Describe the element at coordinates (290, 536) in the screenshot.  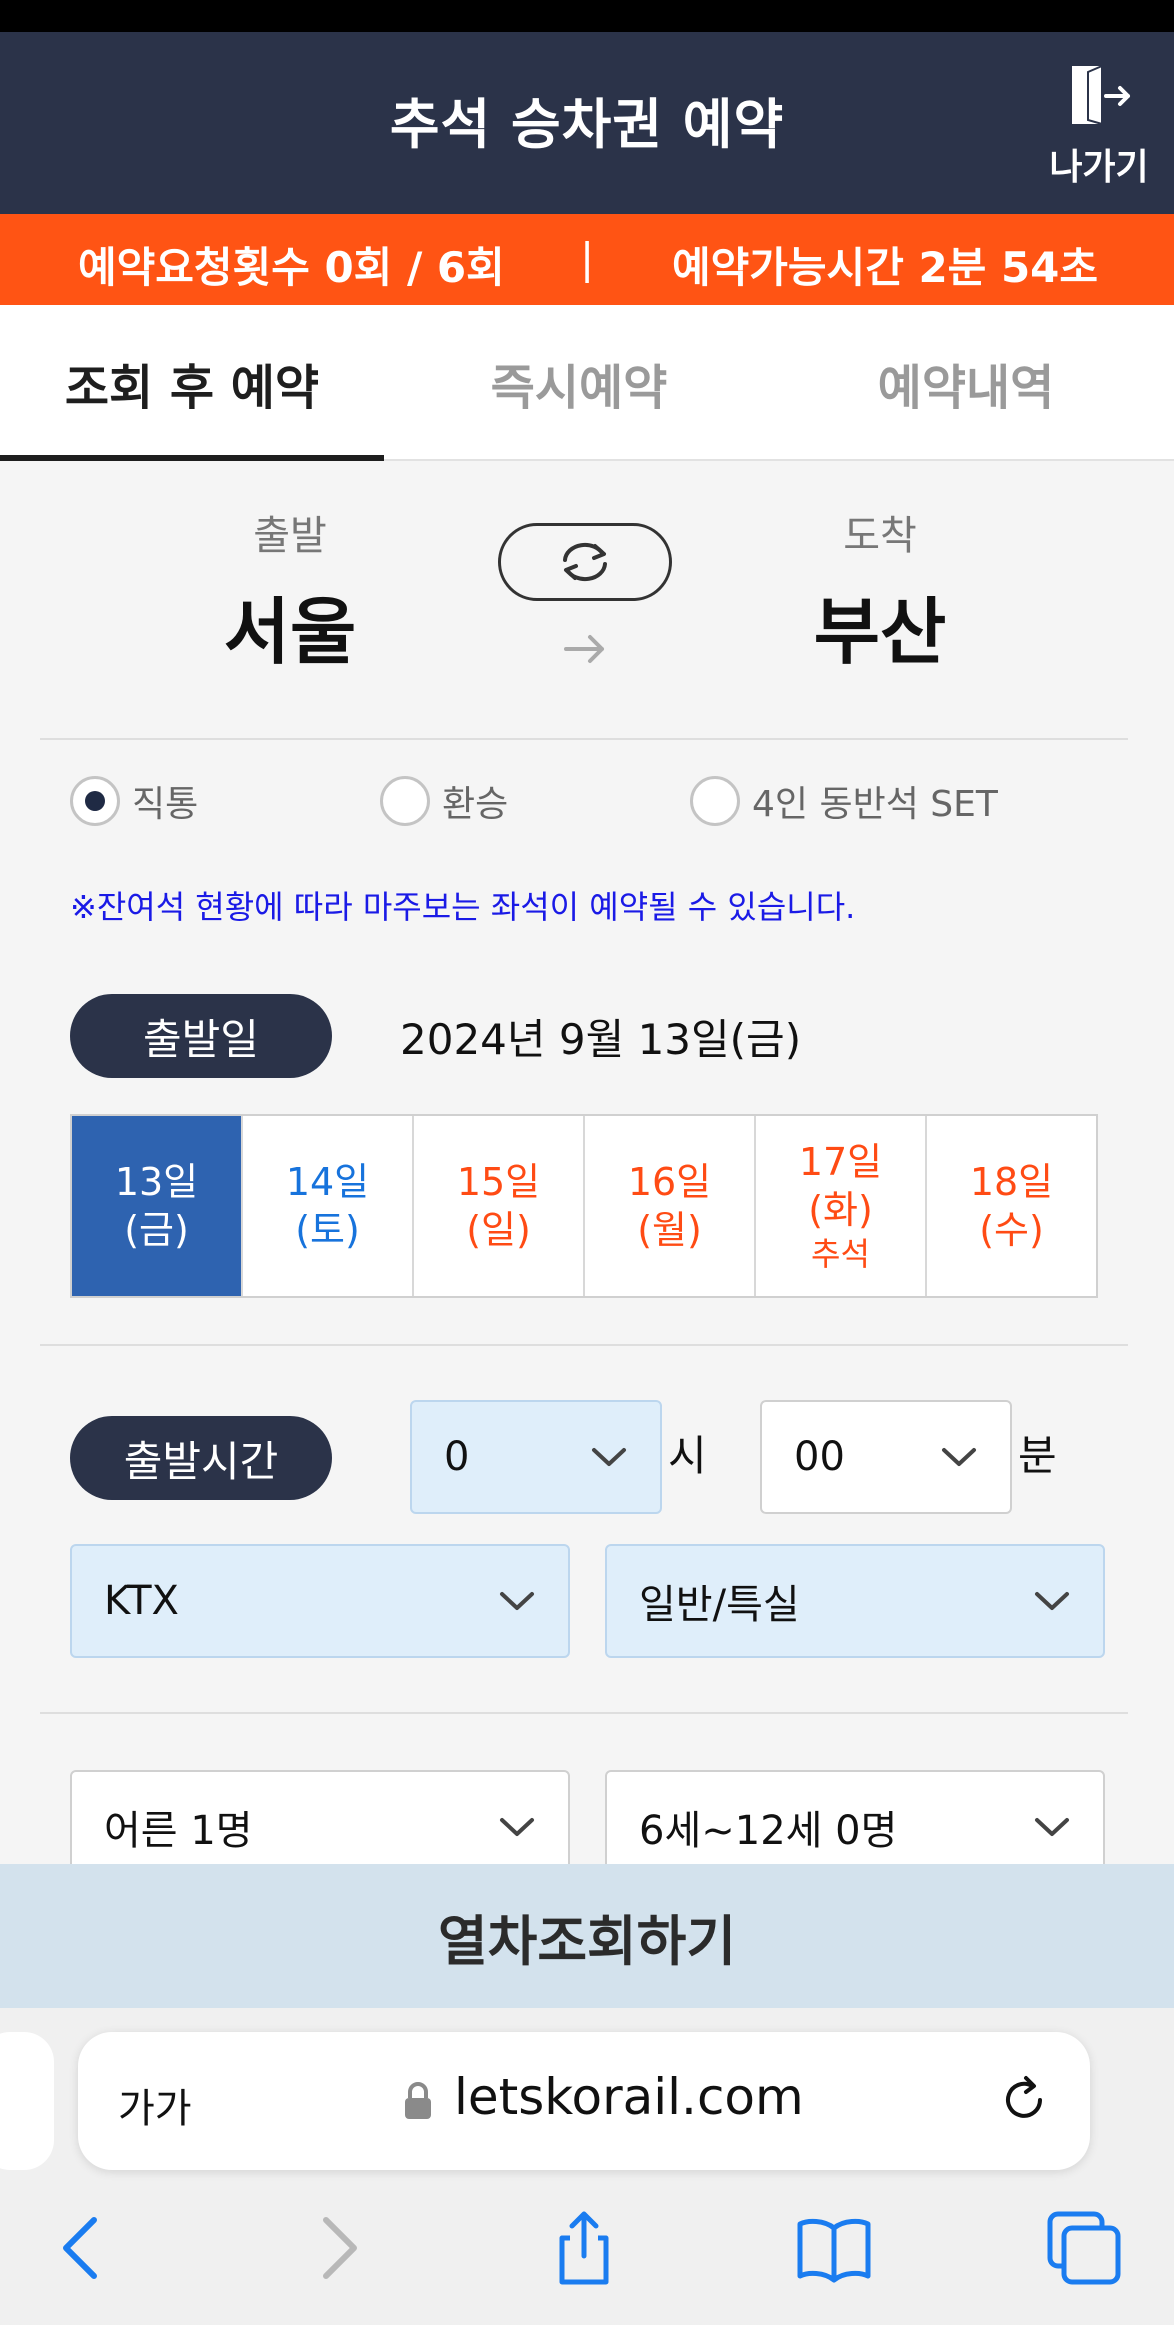
I see `departure-label: 출발` at that location.